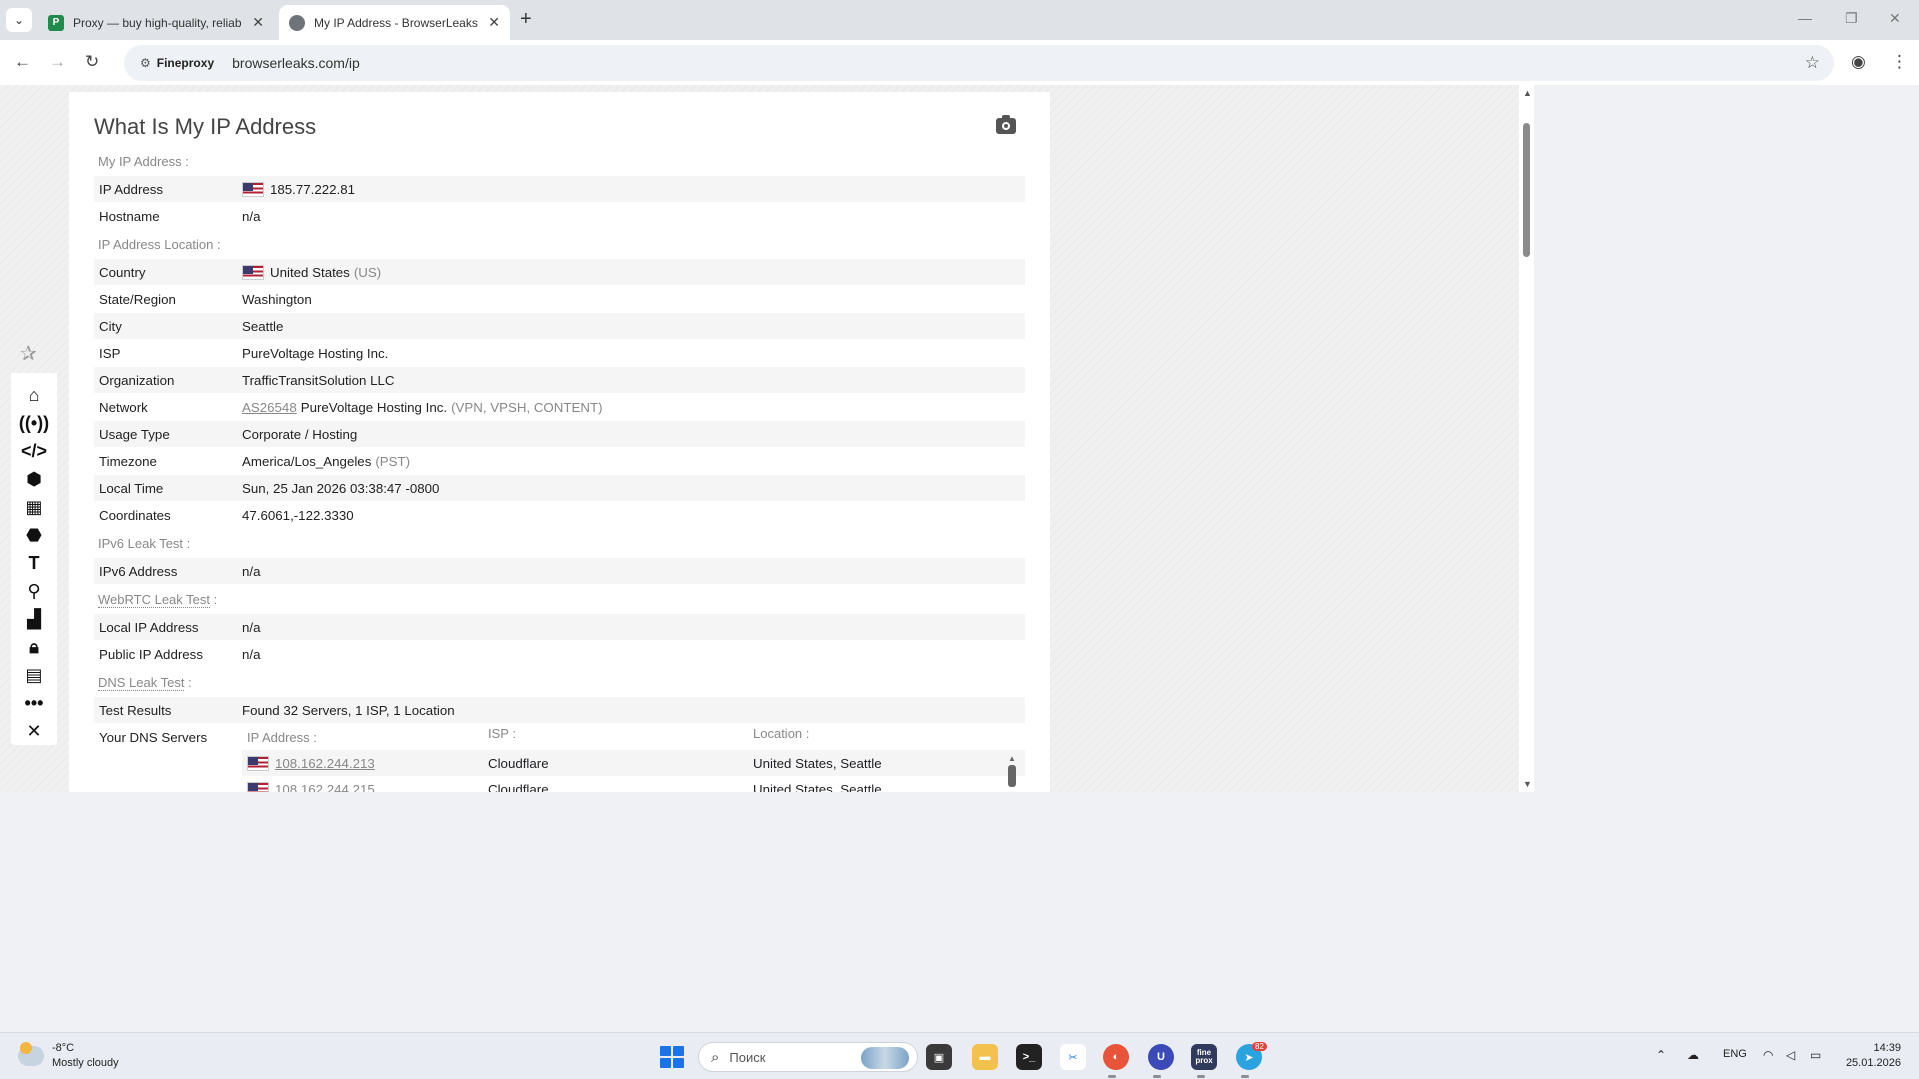  Describe the element at coordinates (808, 1057) in the screenshot. I see `taskbar-search: ⌕ Поиск` at that location.